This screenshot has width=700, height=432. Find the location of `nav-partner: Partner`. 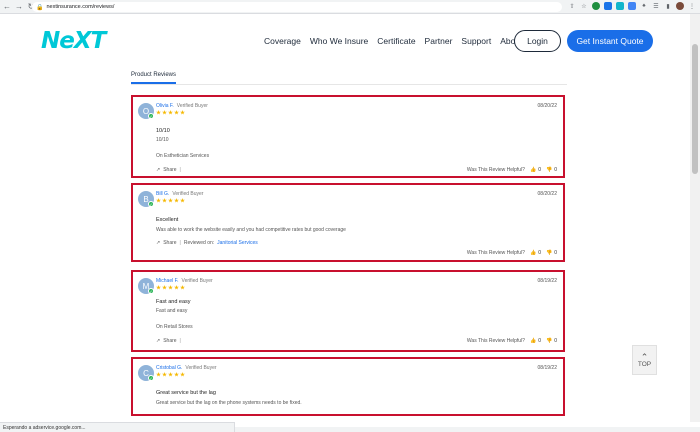

nav-partner: Partner is located at coordinates (439, 41).